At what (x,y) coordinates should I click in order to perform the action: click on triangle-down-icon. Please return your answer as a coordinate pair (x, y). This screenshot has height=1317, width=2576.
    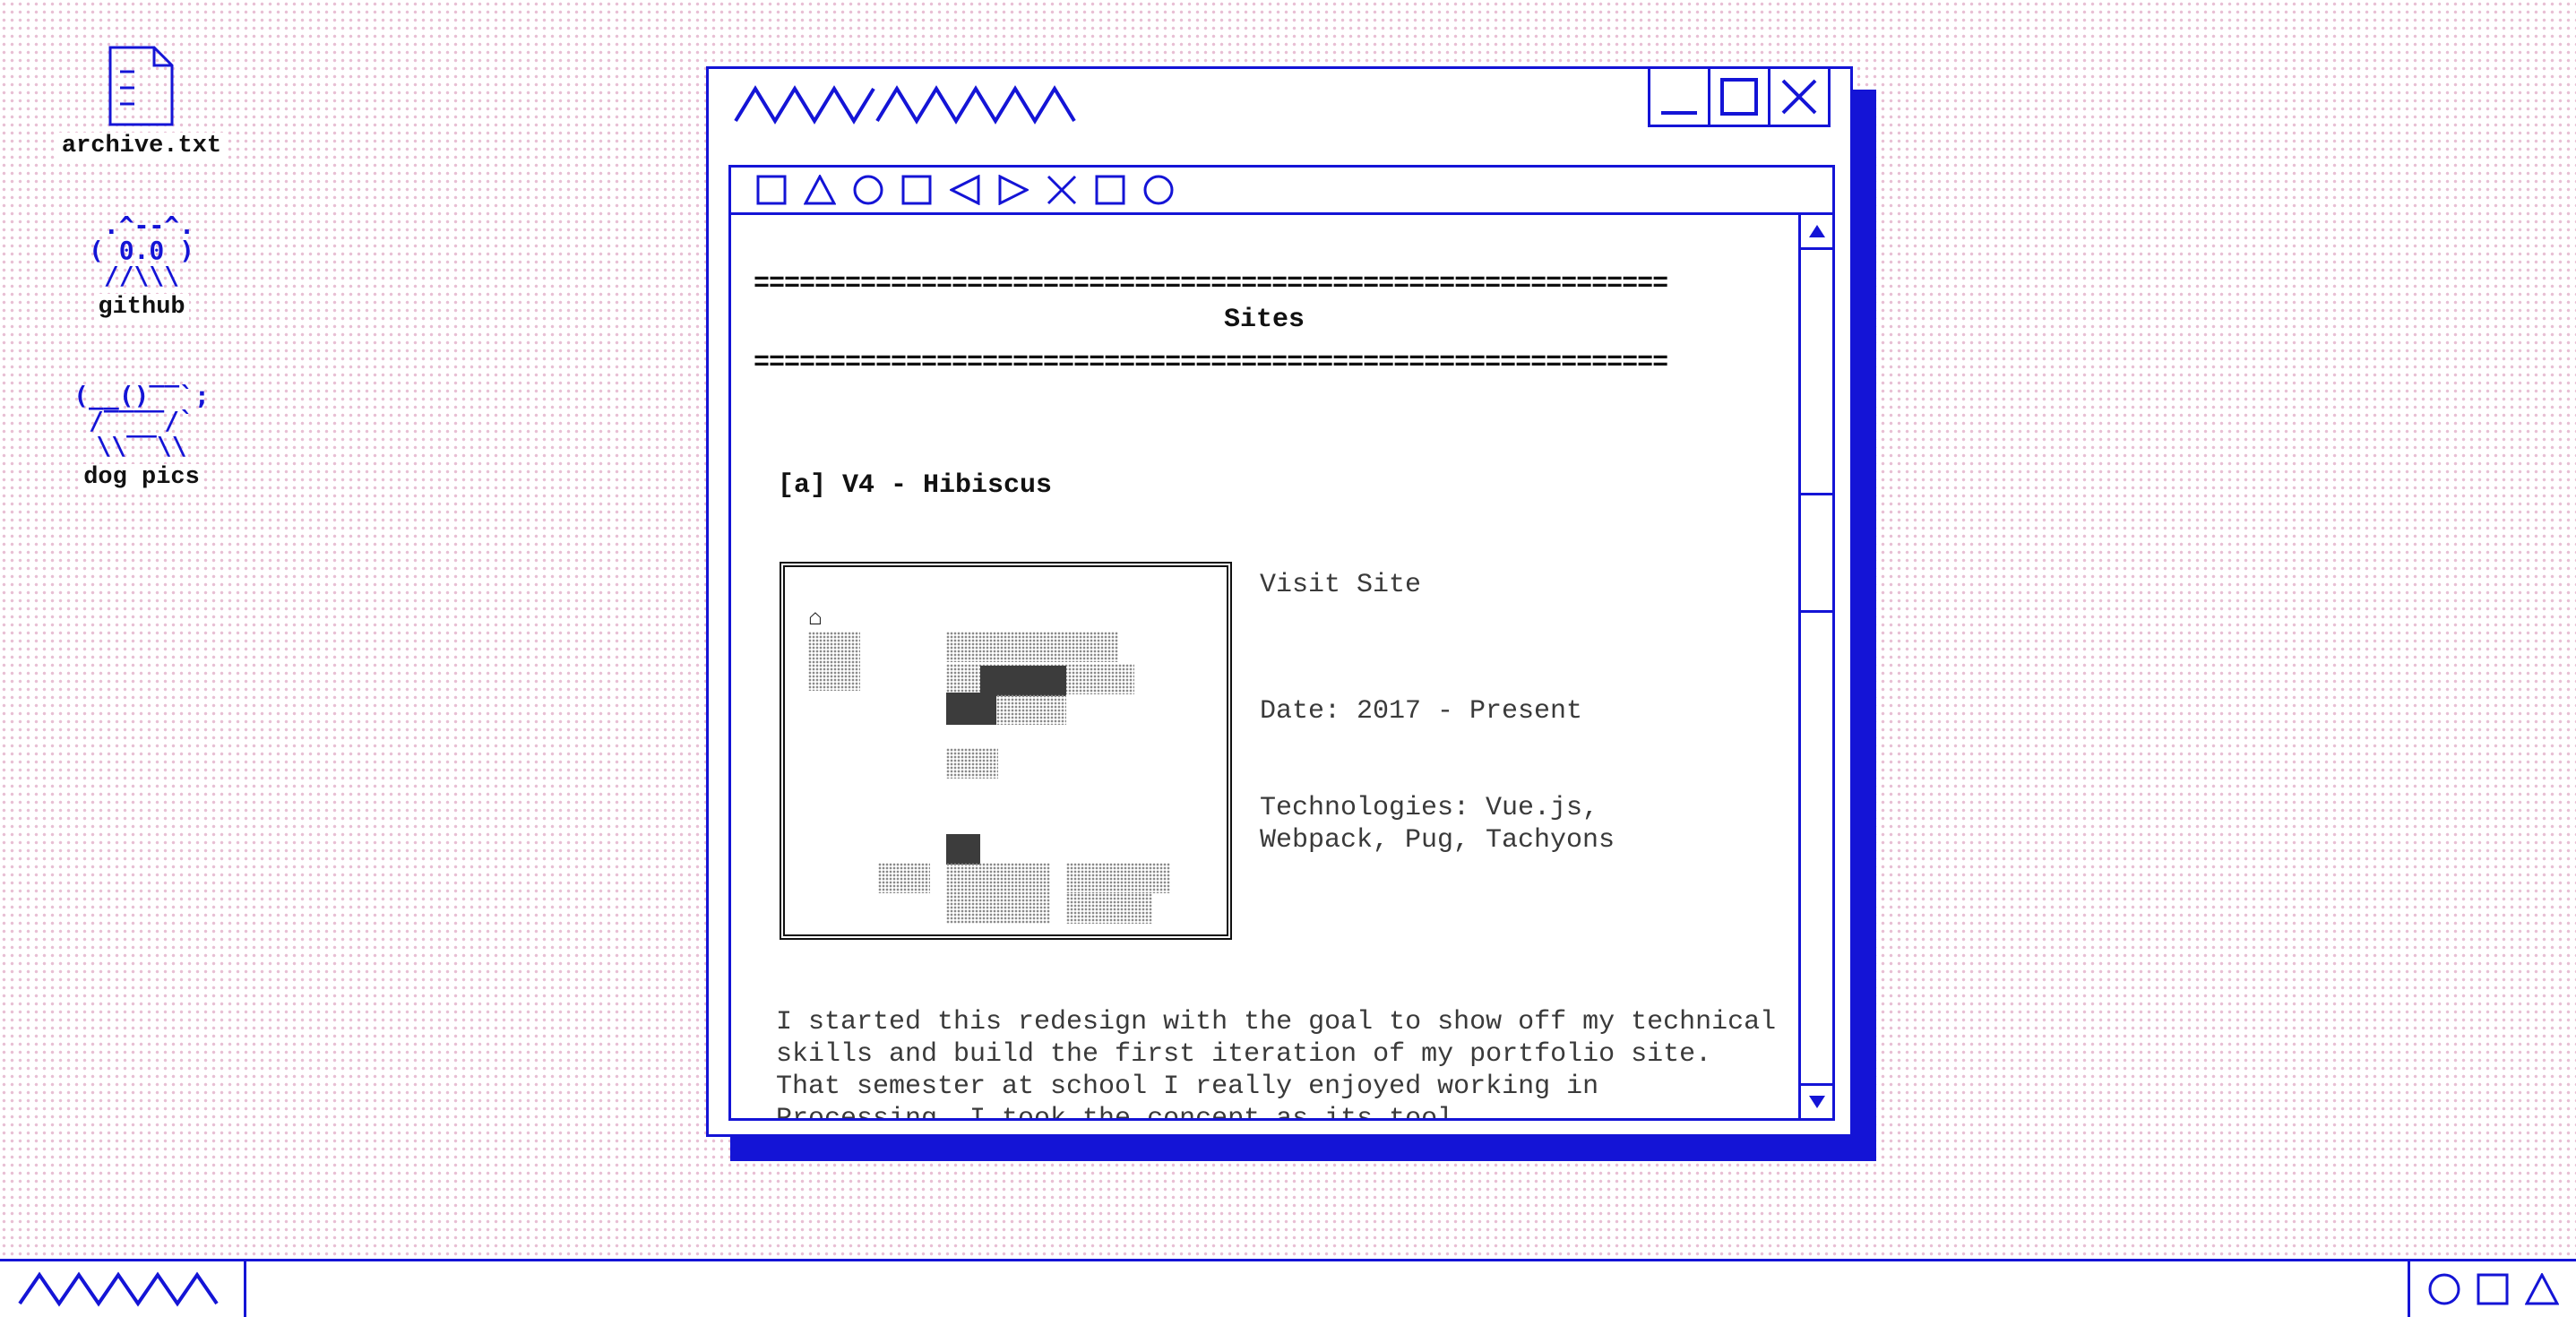
    Looking at the image, I should click on (1816, 1102).